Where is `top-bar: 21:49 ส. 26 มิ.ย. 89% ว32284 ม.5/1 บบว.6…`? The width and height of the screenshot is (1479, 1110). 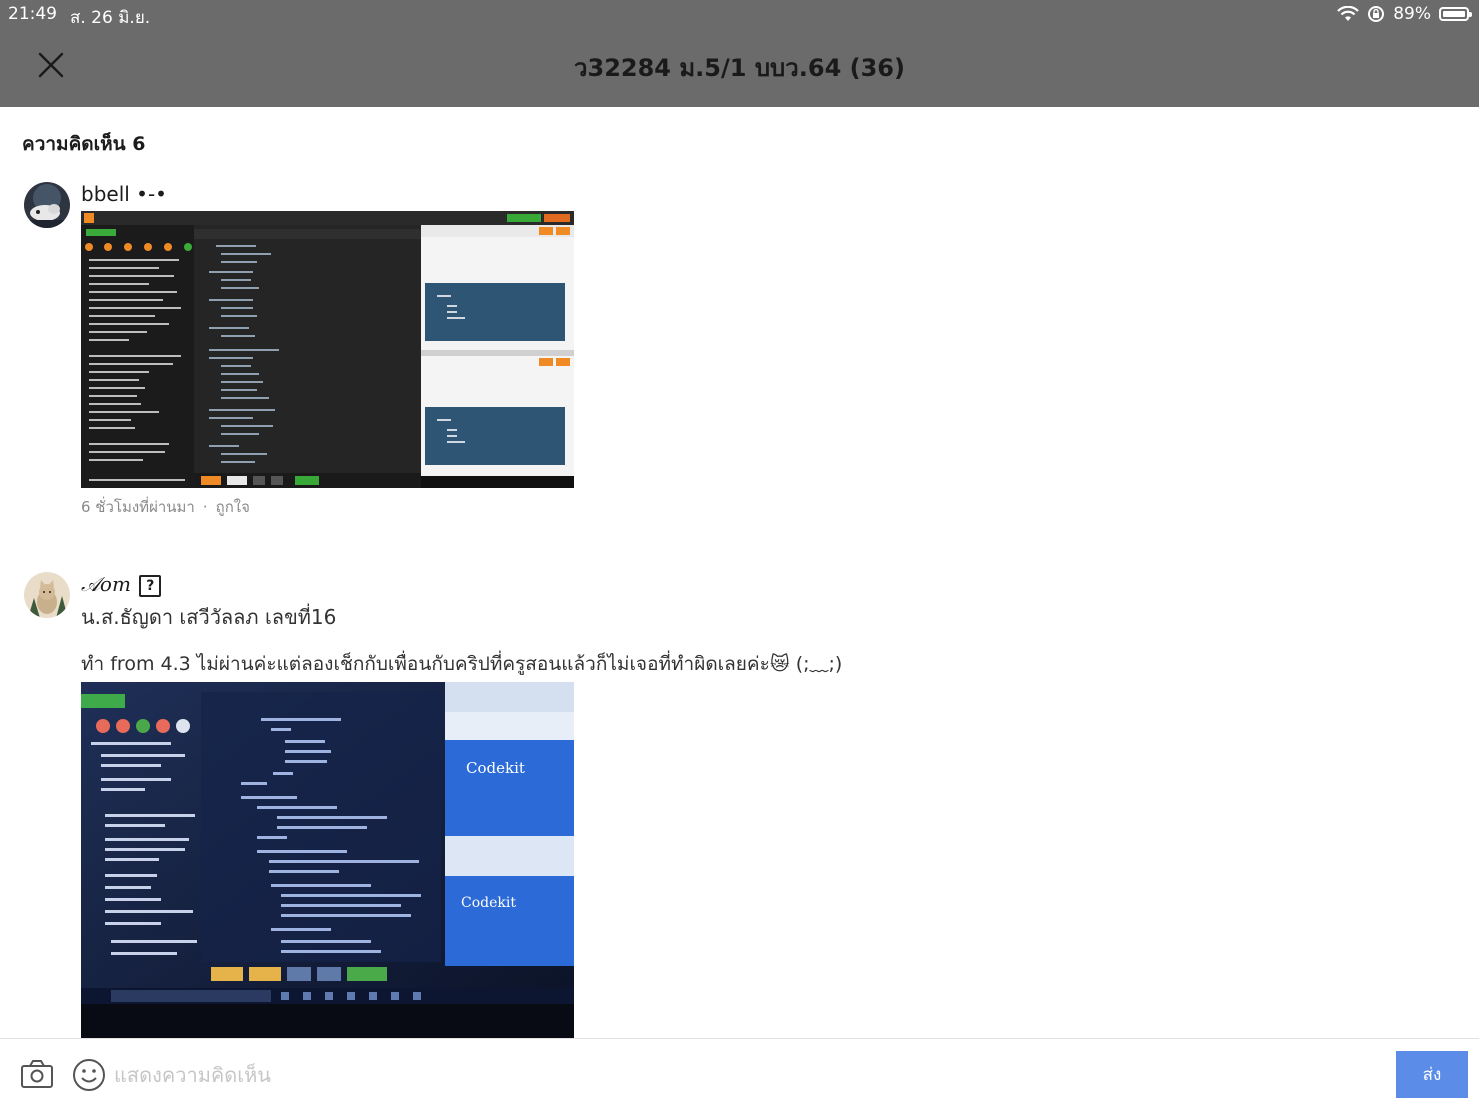 top-bar: 21:49 ส. 26 มิ.ย. 89% ว32284 ม.5/1 บบว.6… is located at coordinates (739, 53).